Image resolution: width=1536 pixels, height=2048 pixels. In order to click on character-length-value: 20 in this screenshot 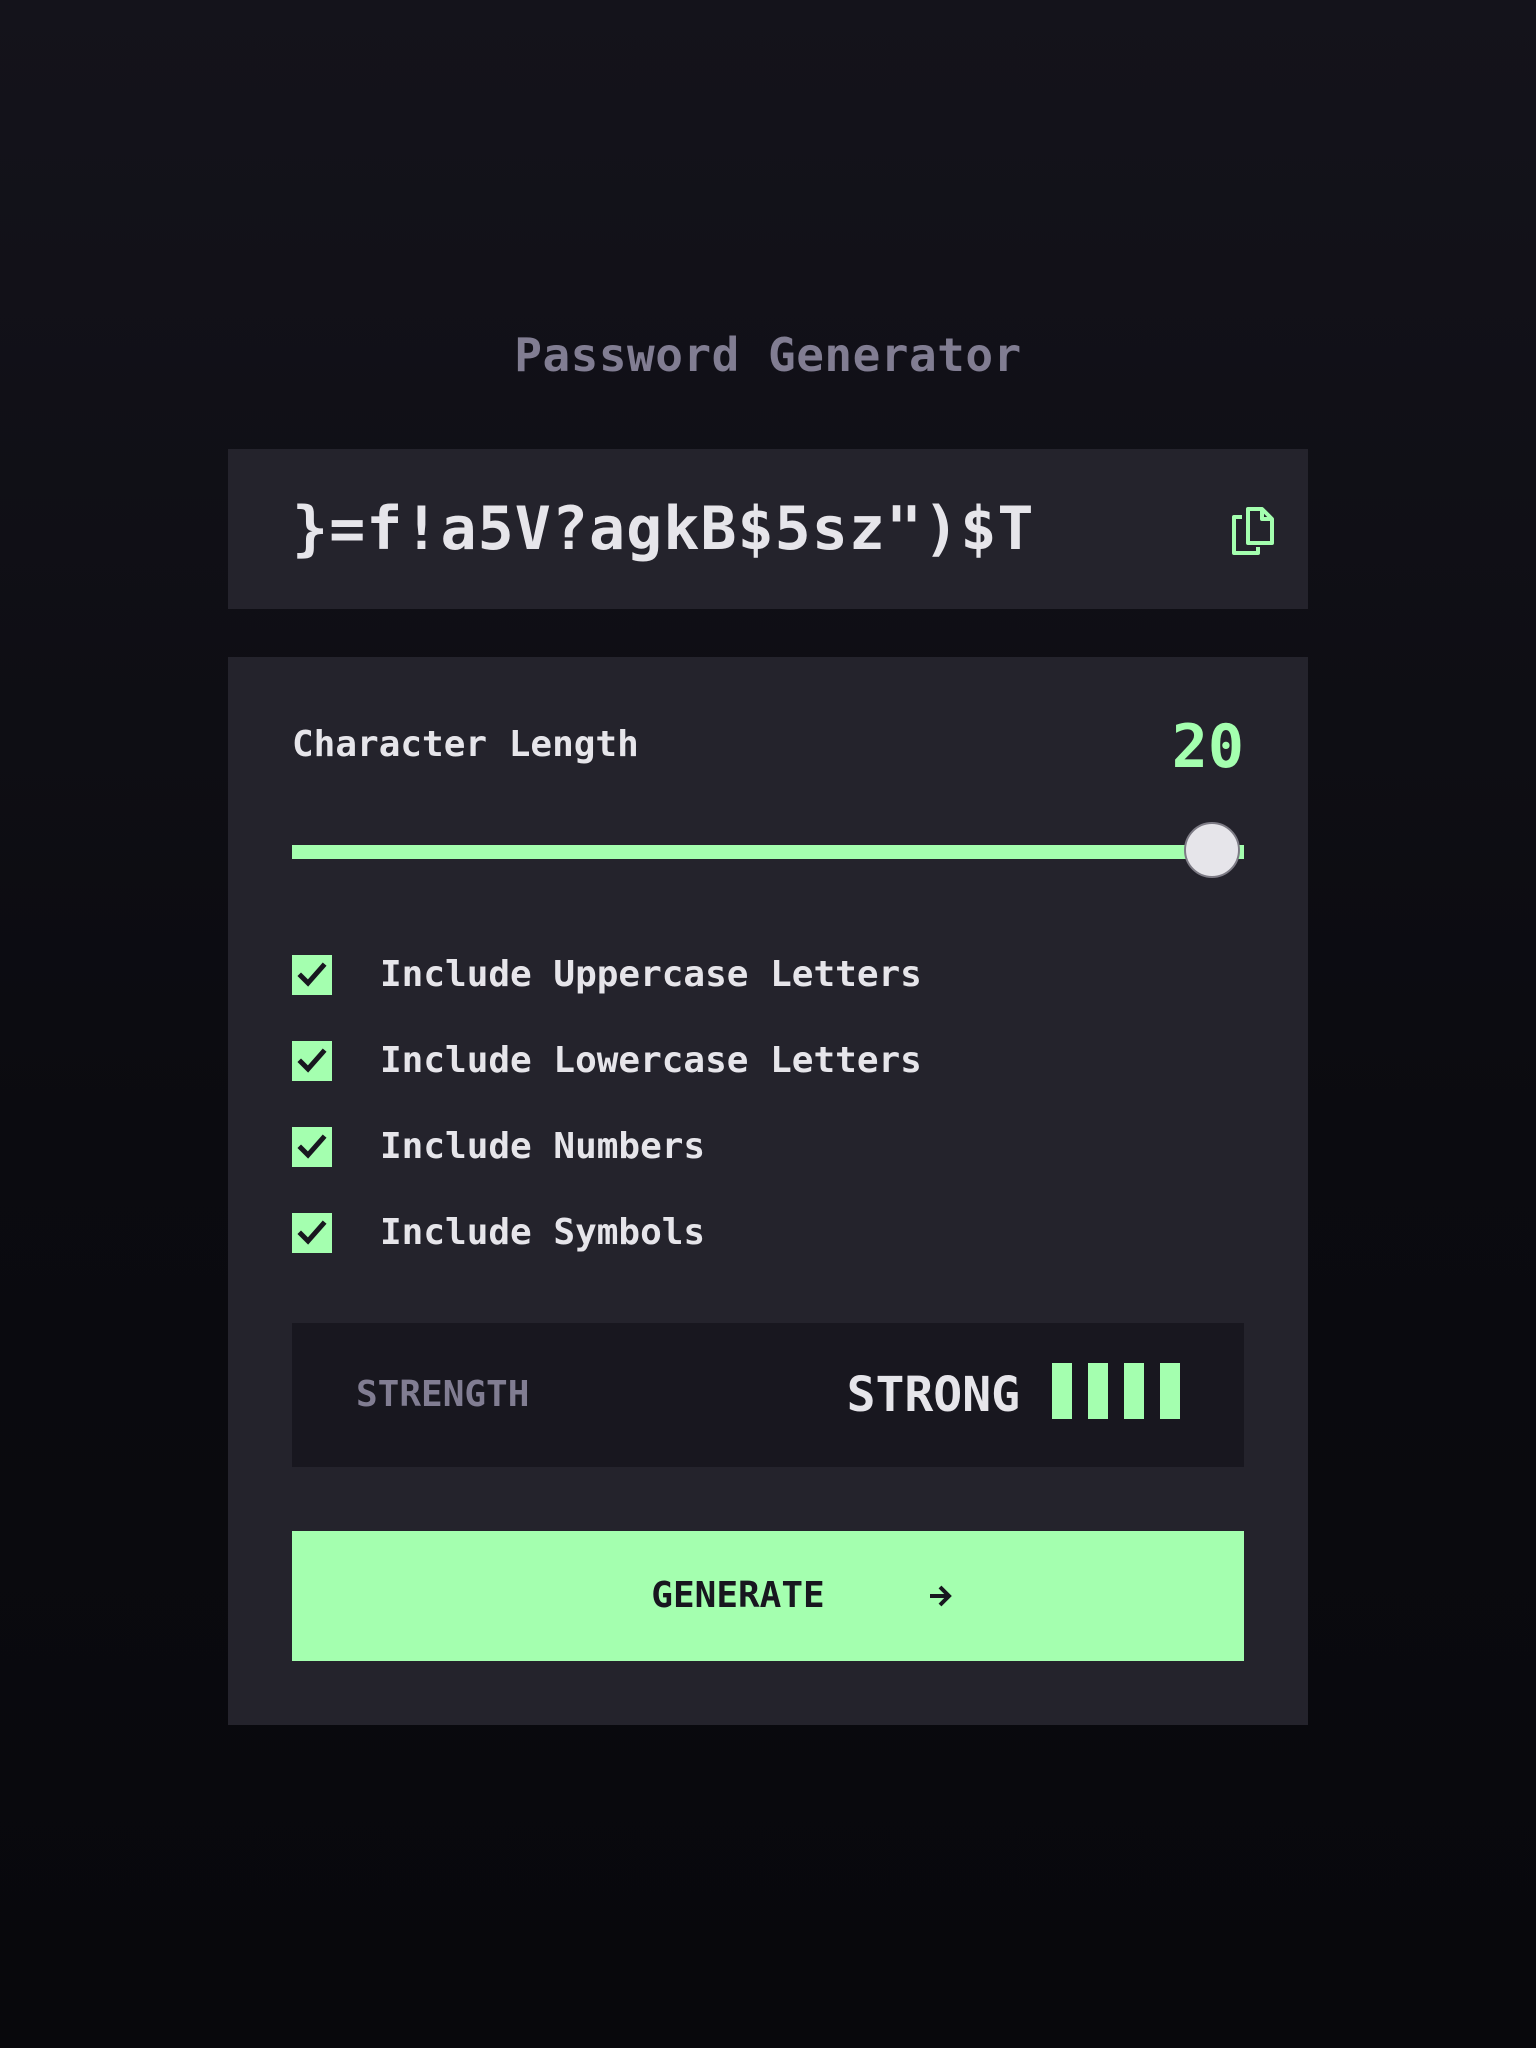, I will do `click(1207, 747)`.